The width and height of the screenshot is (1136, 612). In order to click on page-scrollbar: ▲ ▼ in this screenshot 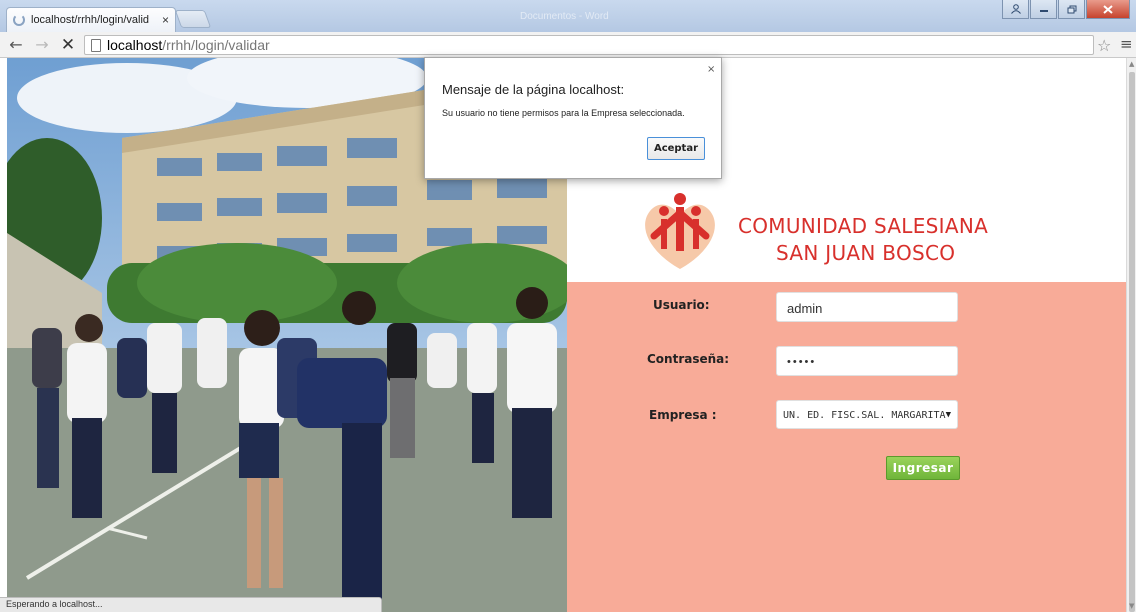, I will do `click(1131, 335)`.